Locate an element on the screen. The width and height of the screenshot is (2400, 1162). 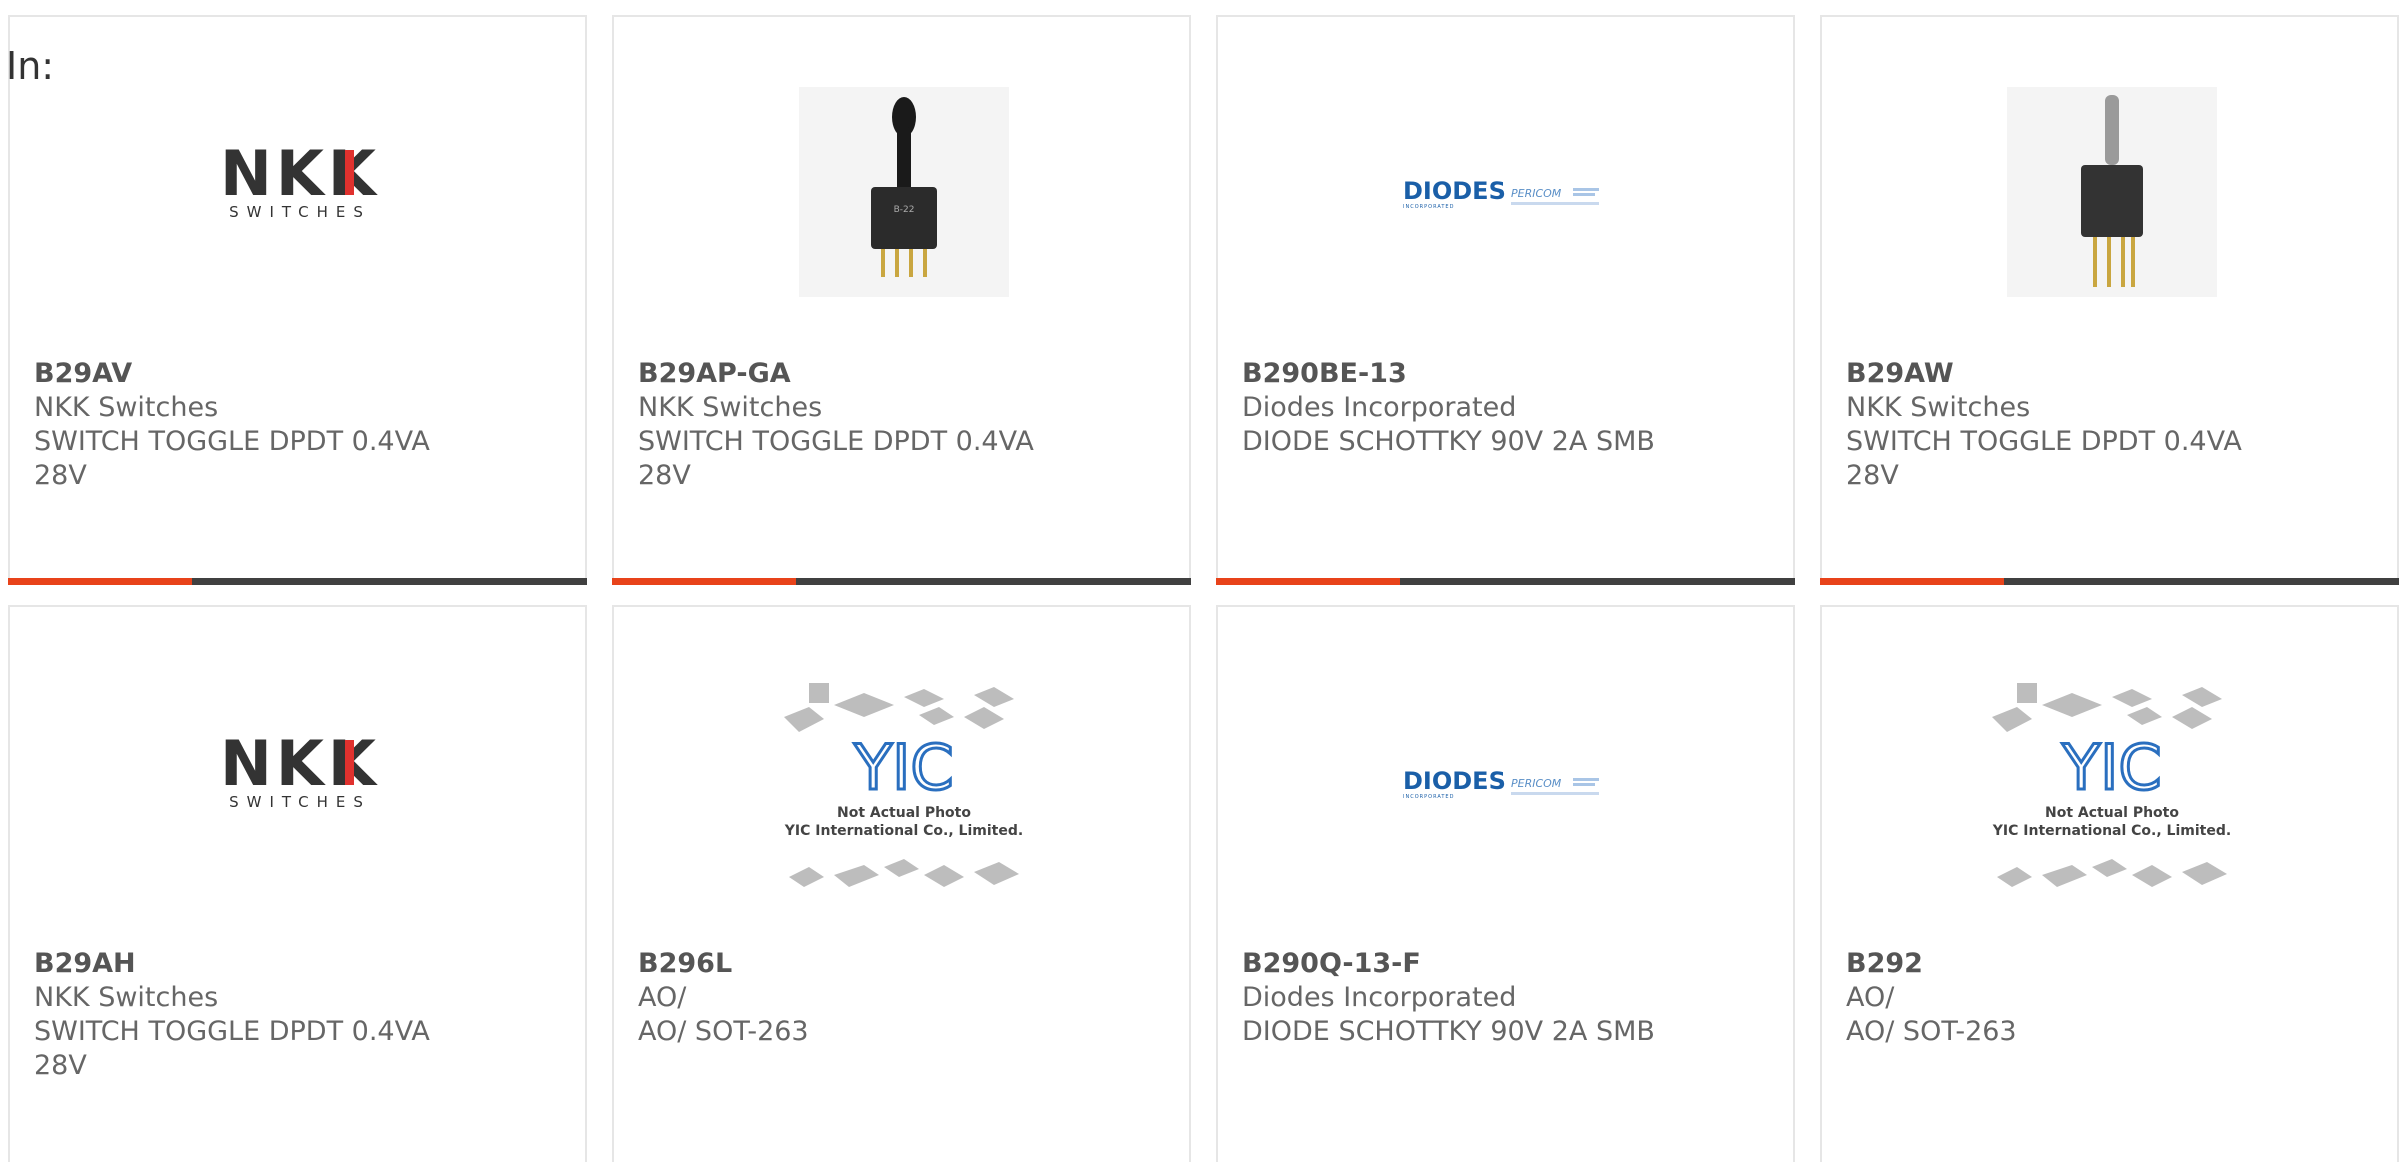
toggle-switch-image: B-22 is located at coordinates (904, 192).